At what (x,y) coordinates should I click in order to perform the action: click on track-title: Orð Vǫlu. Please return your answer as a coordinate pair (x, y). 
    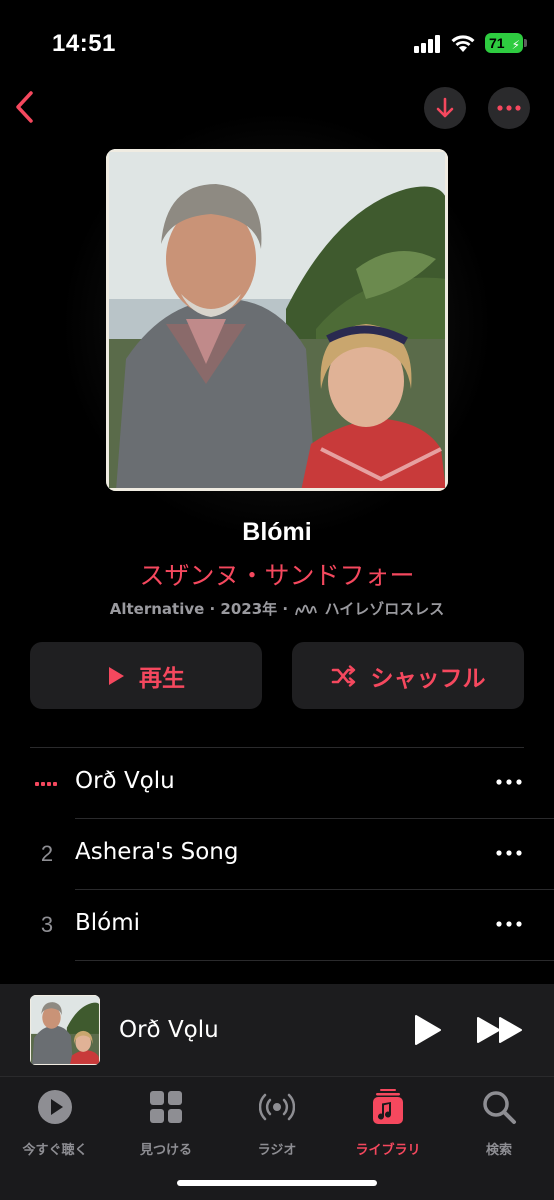
    Looking at the image, I should click on (125, 781).